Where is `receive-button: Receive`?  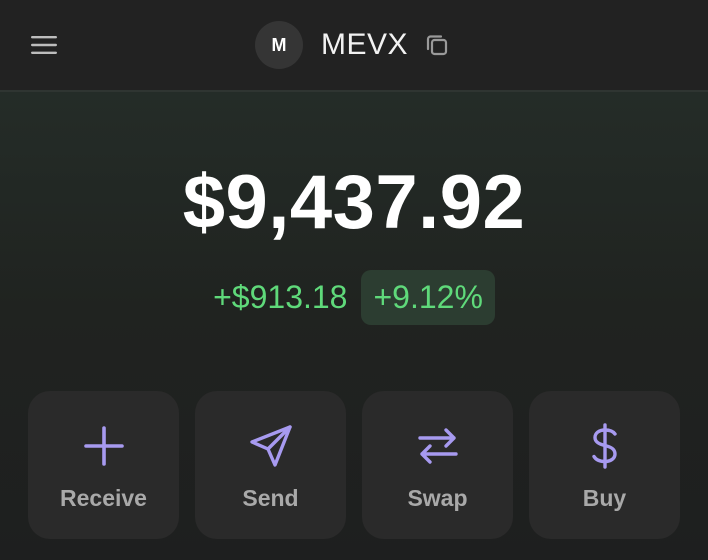
receive-button: Receive is located at coordinates (103, 465).